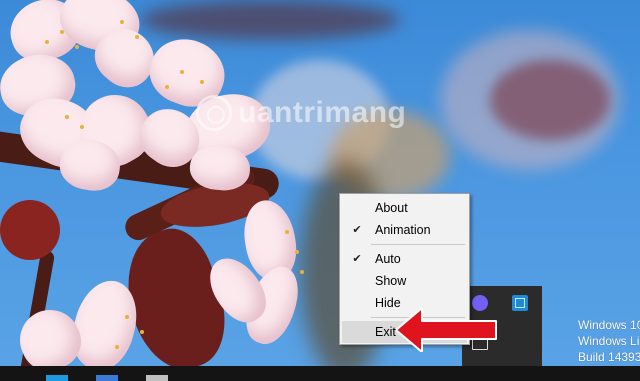 This screenshot has width=640, height=381. Describe the element at coordinates (404, 259) in the screenshot. I see `menu-item-auto: ✔ Auto` at that location.